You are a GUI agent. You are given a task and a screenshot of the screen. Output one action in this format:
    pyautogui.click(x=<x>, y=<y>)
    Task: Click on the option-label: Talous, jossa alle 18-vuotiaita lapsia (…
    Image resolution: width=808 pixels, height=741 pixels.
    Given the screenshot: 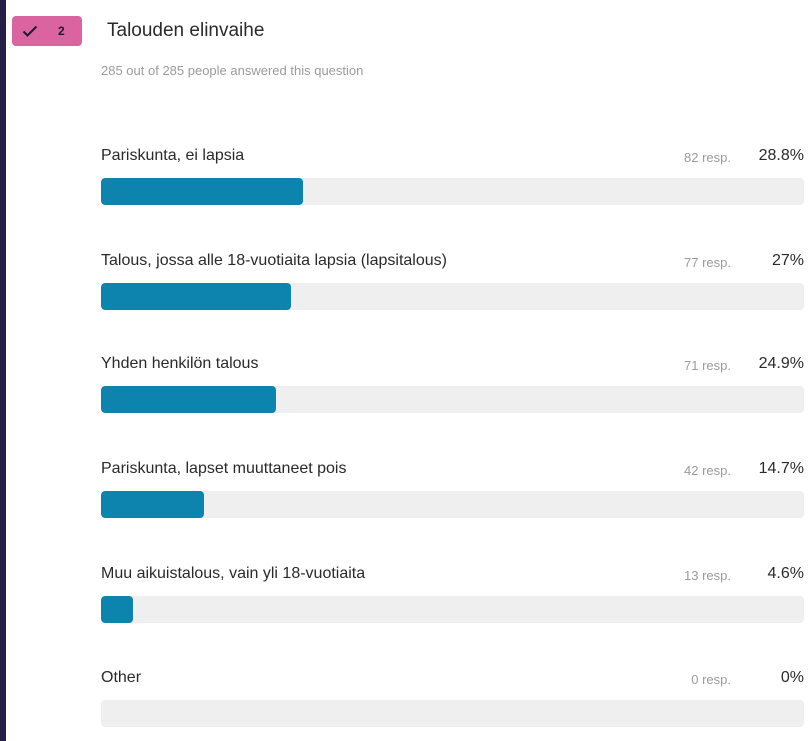 What is the action you would take?
    pyautogui.click(x=274, y=260)
    